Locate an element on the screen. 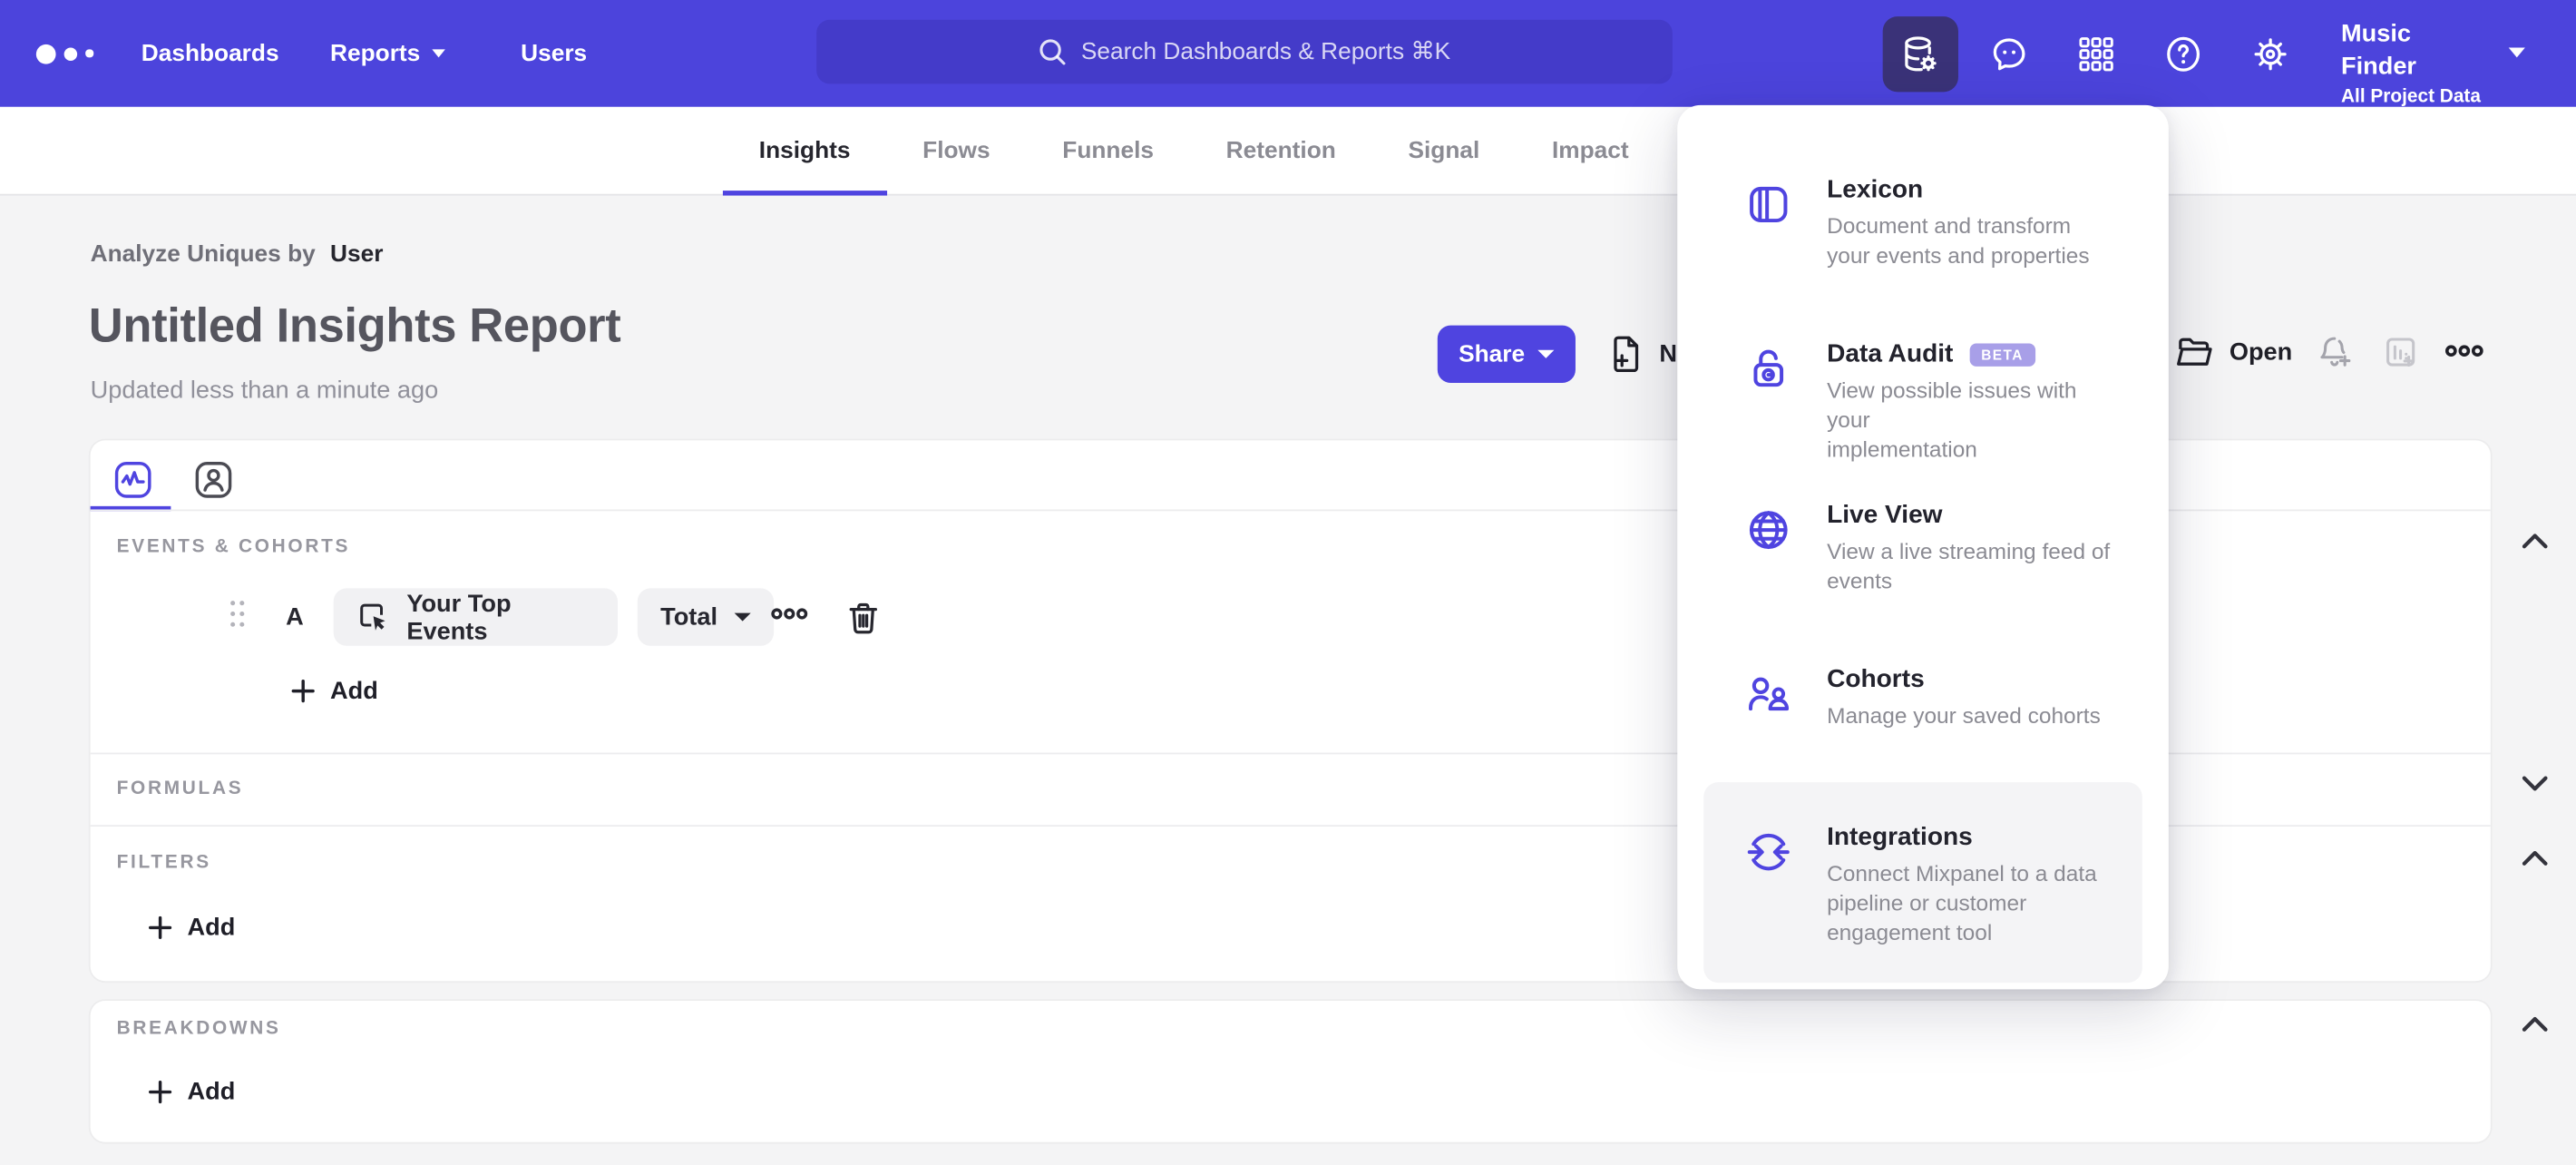  updated-timestamp: Updated less than a minute ago is located at coordinates (264, 390).